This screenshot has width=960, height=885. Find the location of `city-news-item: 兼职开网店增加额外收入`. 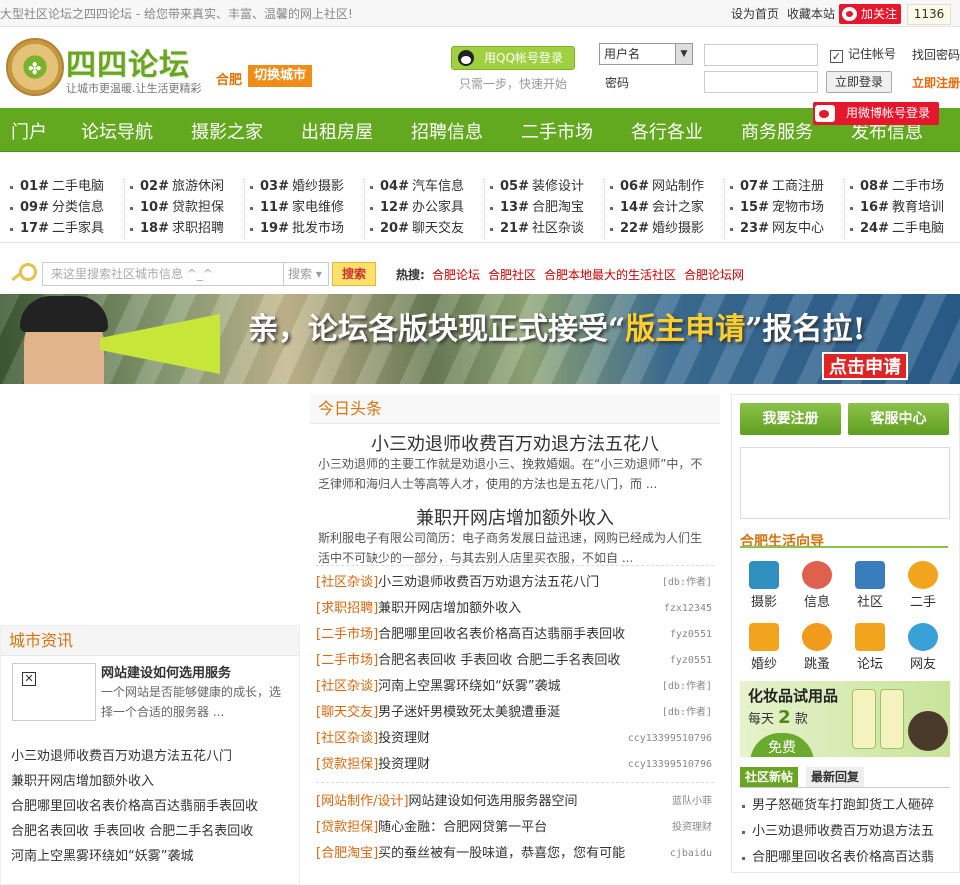

city-news-item: 兼职开网店增加额外收入 is located at coordinates (134, 781).